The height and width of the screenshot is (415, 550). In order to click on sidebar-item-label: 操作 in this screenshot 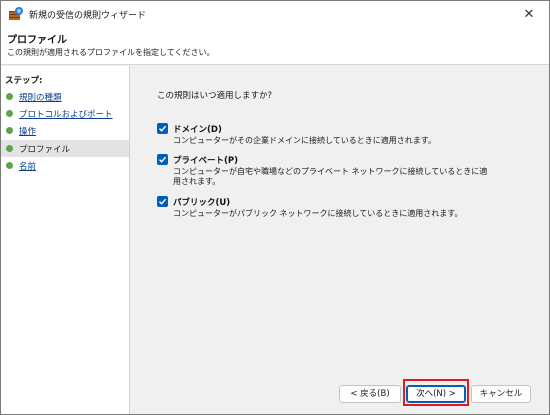, I will do `click(28, 131)`.